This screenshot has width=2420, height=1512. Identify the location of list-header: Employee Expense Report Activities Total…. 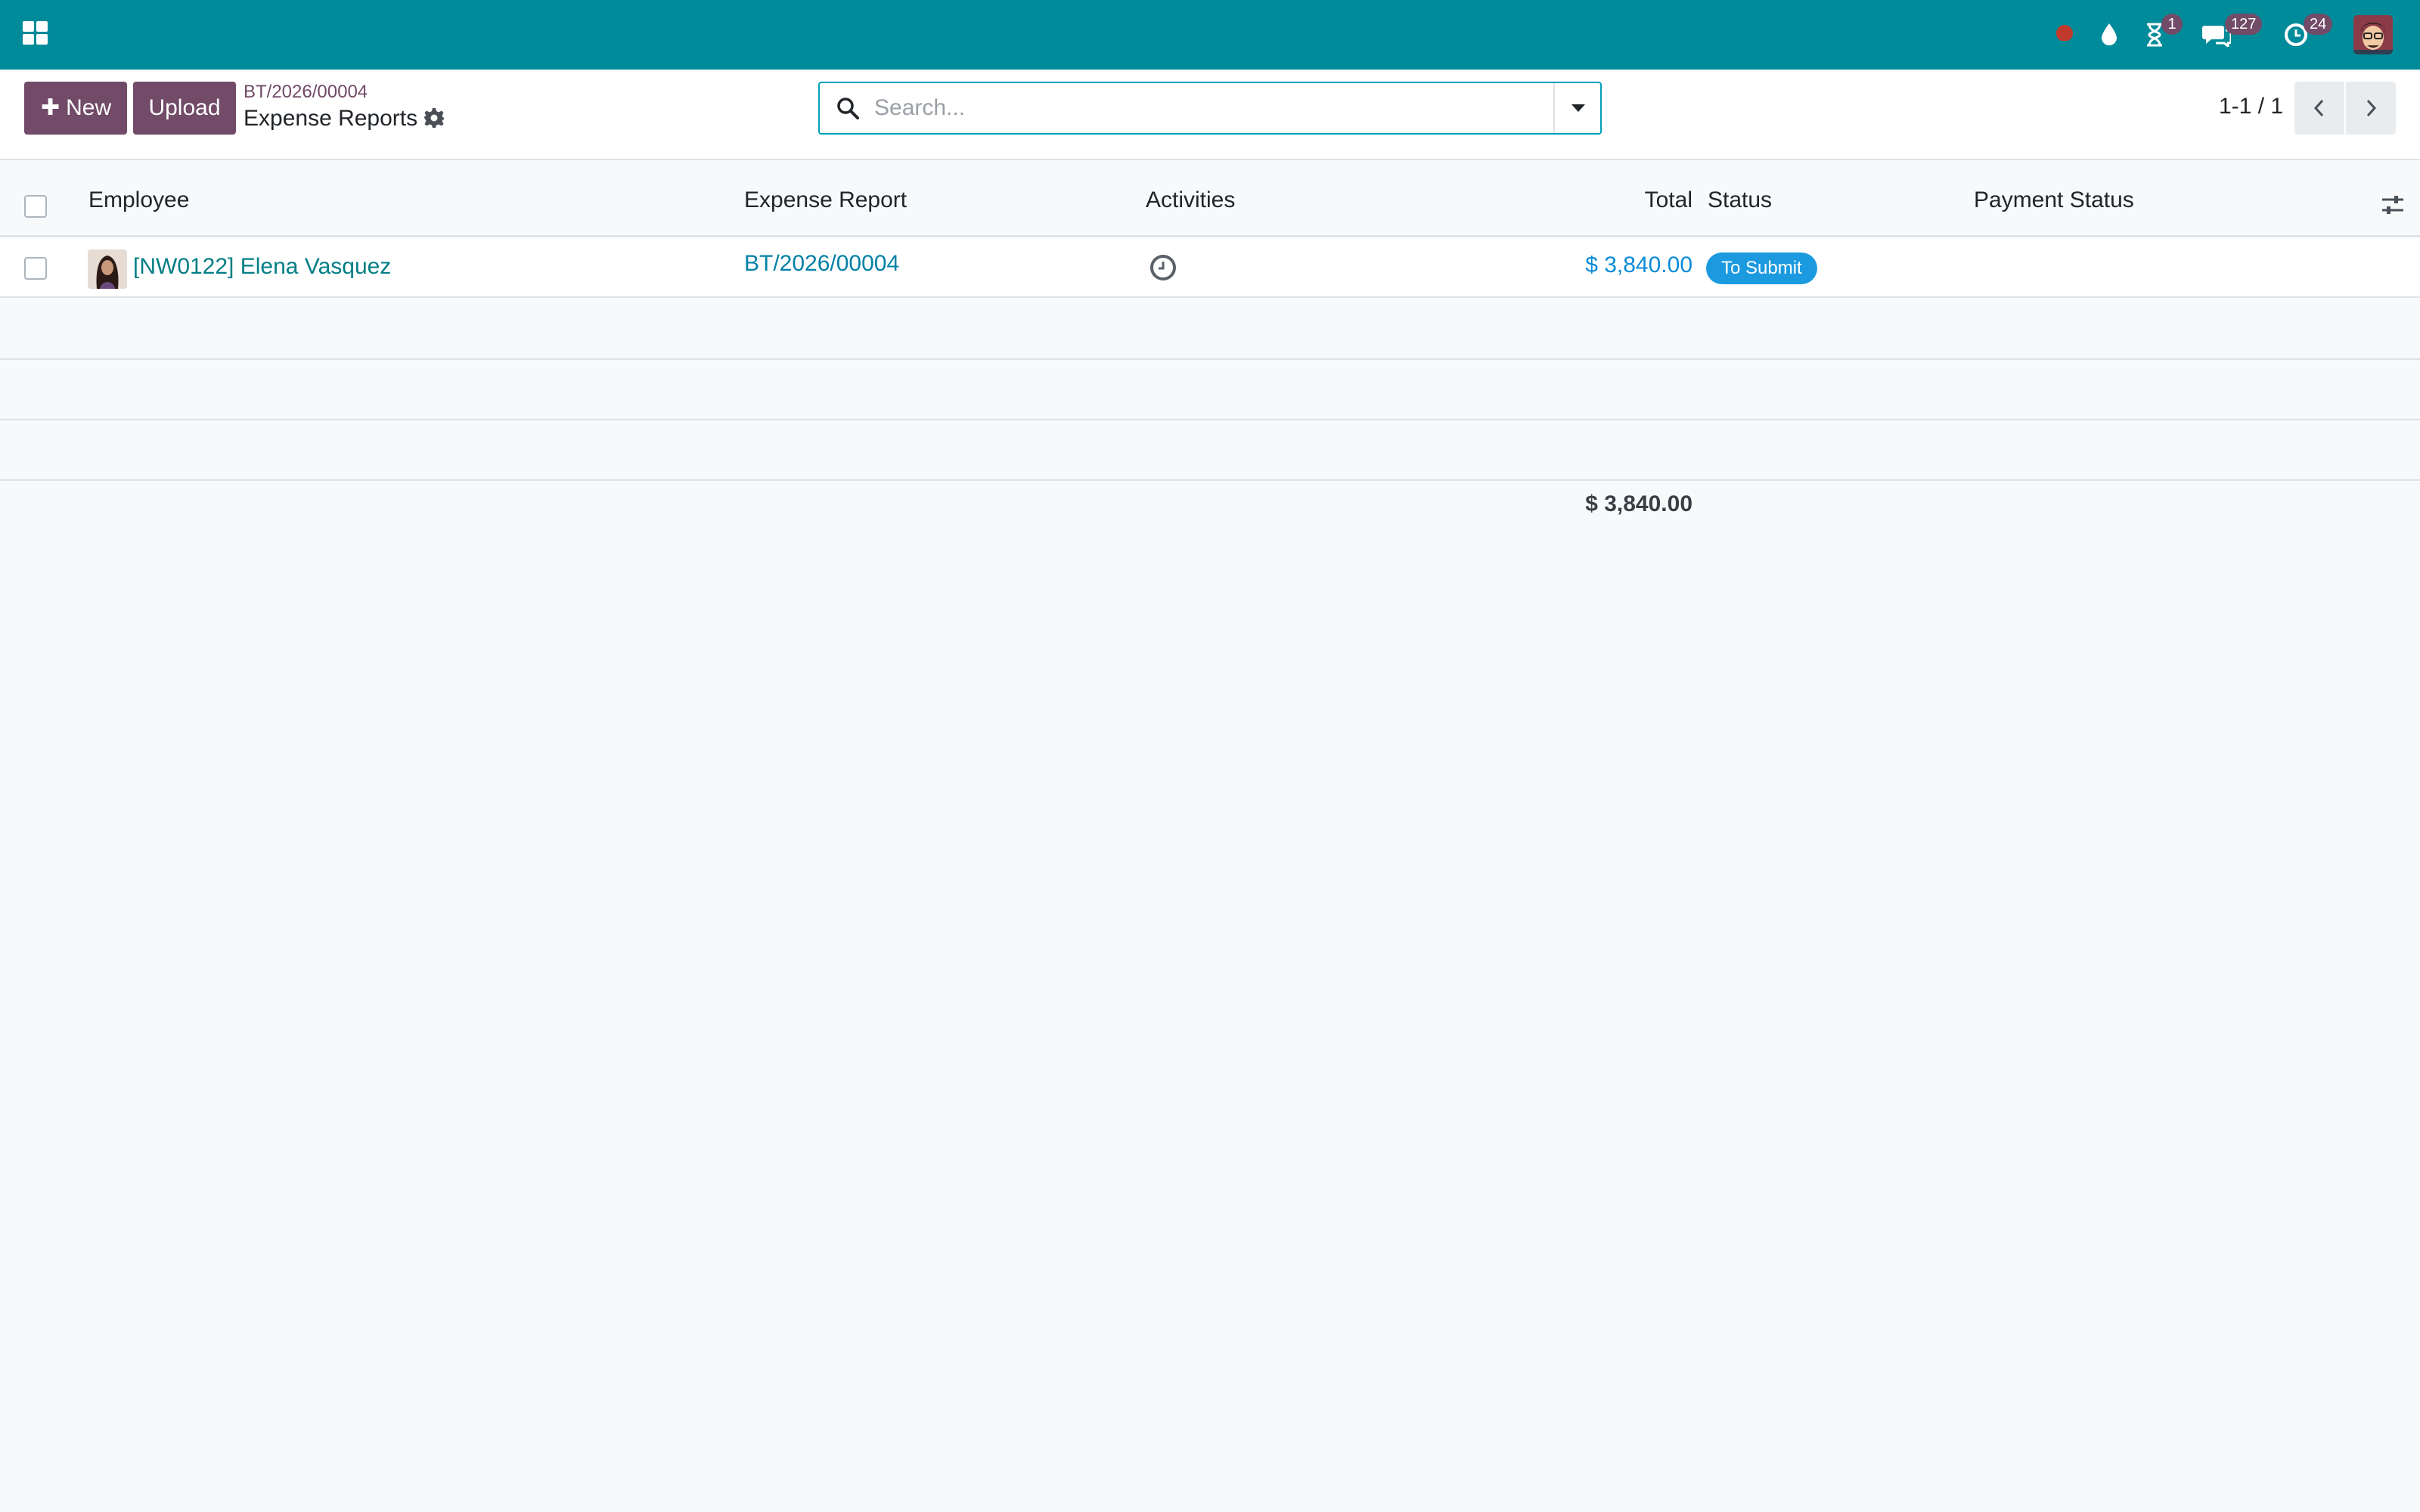
(1210, 204).